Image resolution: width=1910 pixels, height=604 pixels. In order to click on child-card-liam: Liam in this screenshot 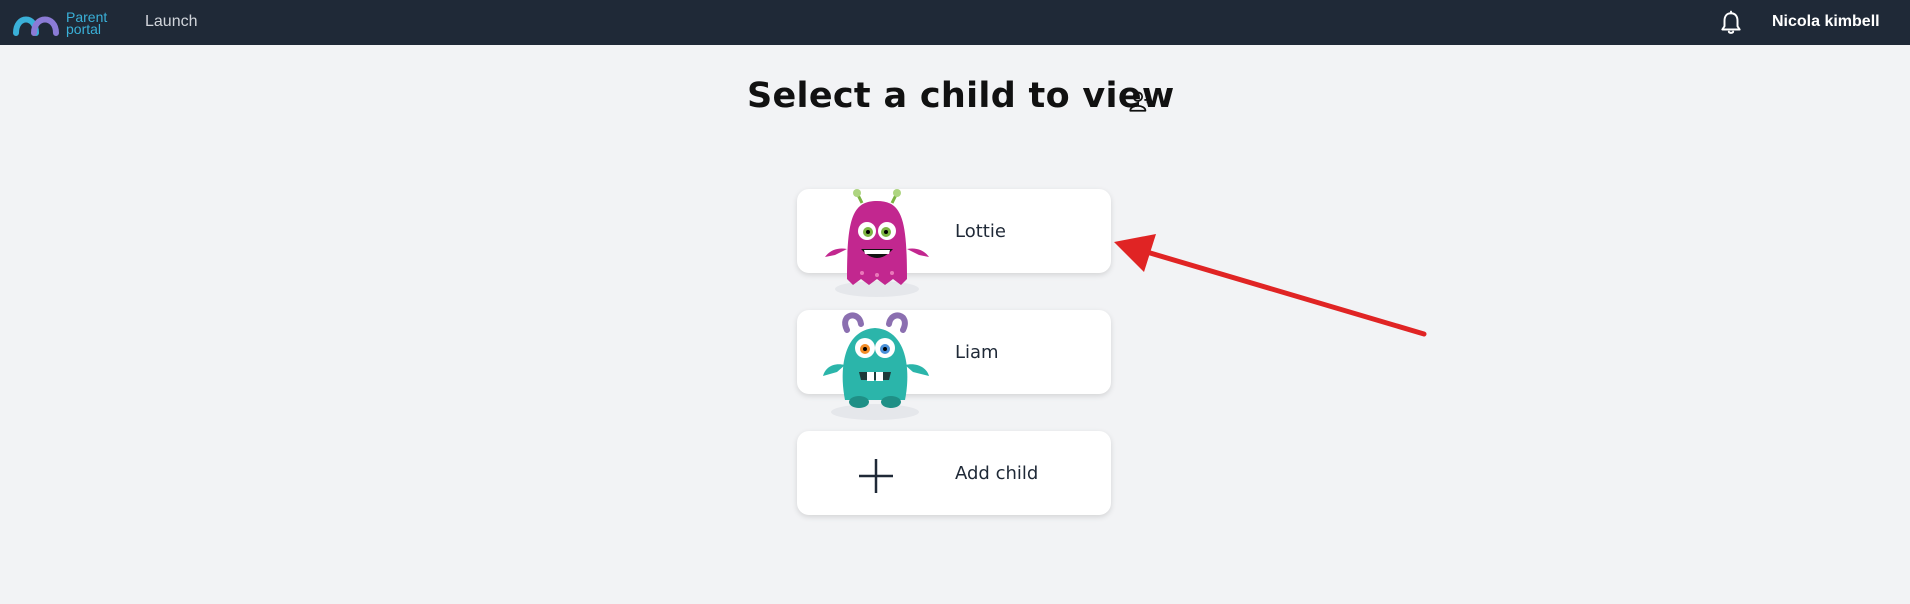, I will do `click(954, 365)`.